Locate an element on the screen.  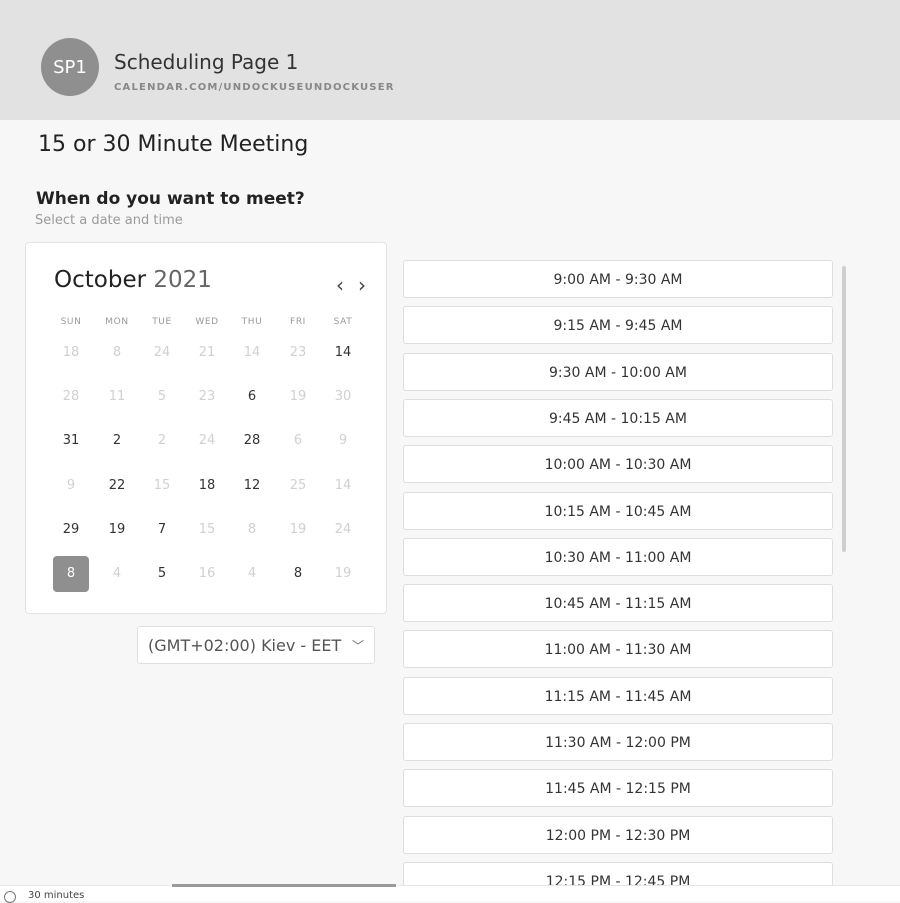
calendar-day: 30 is located at coordinates (343, 396).